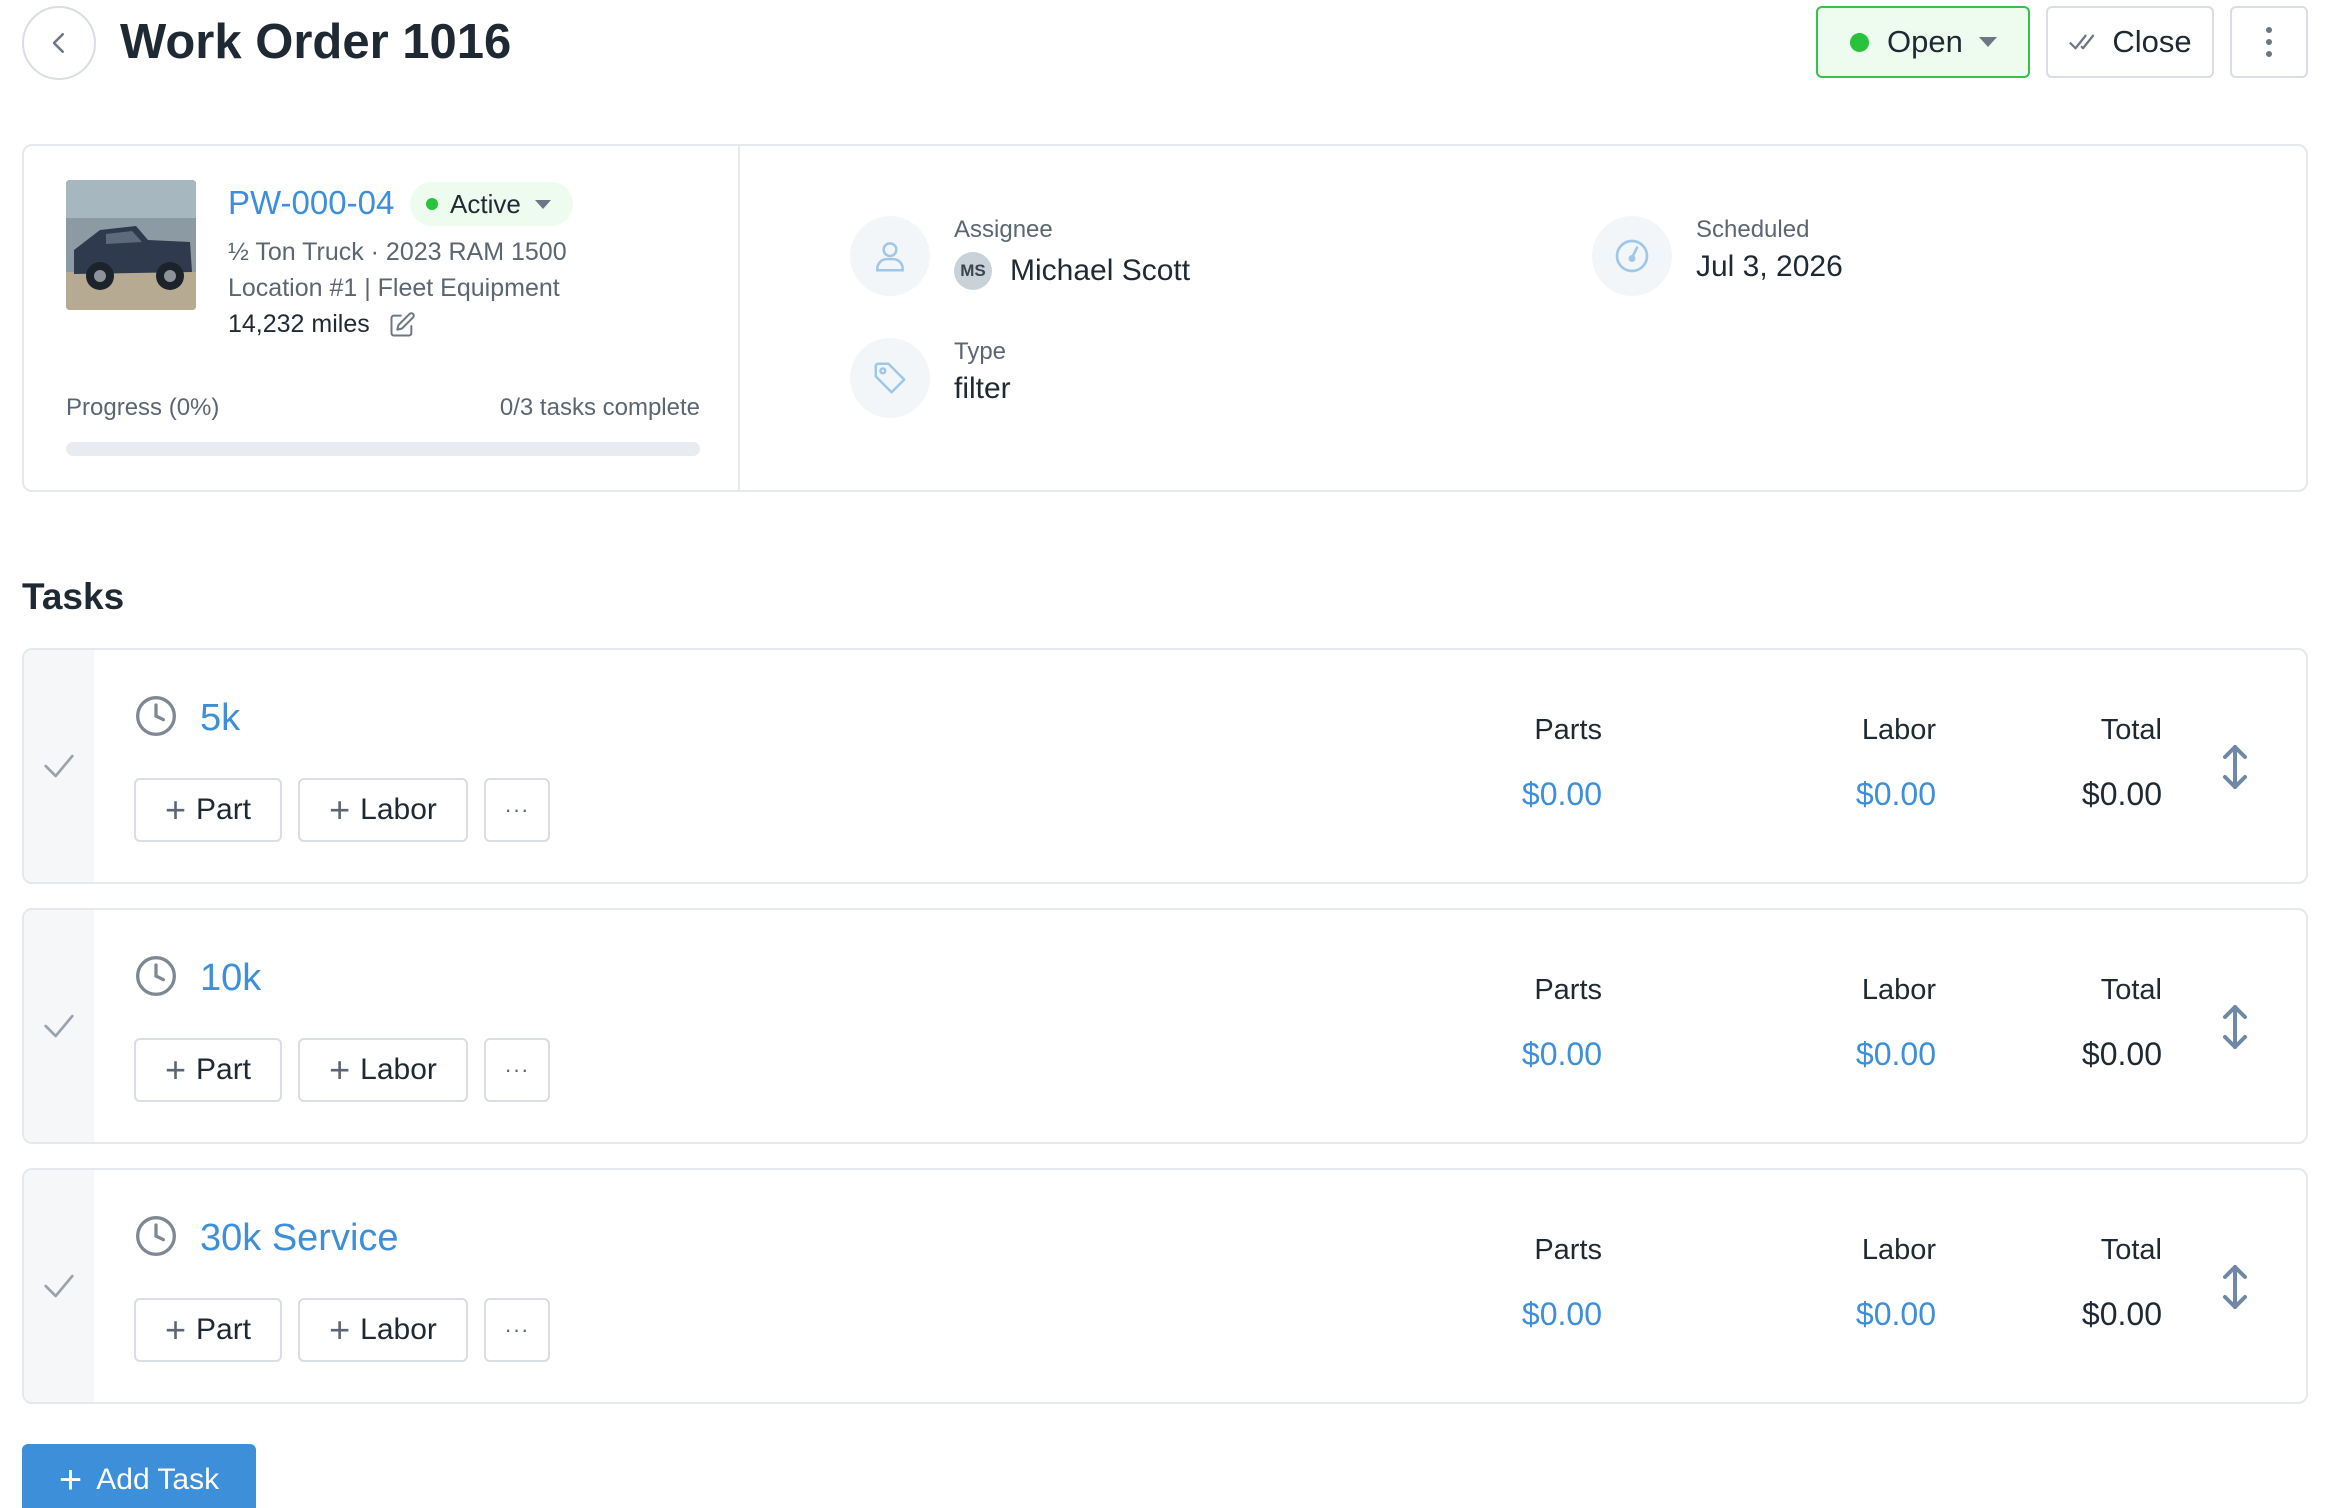  I want to click on gauge-icon, so click(1632, 256).